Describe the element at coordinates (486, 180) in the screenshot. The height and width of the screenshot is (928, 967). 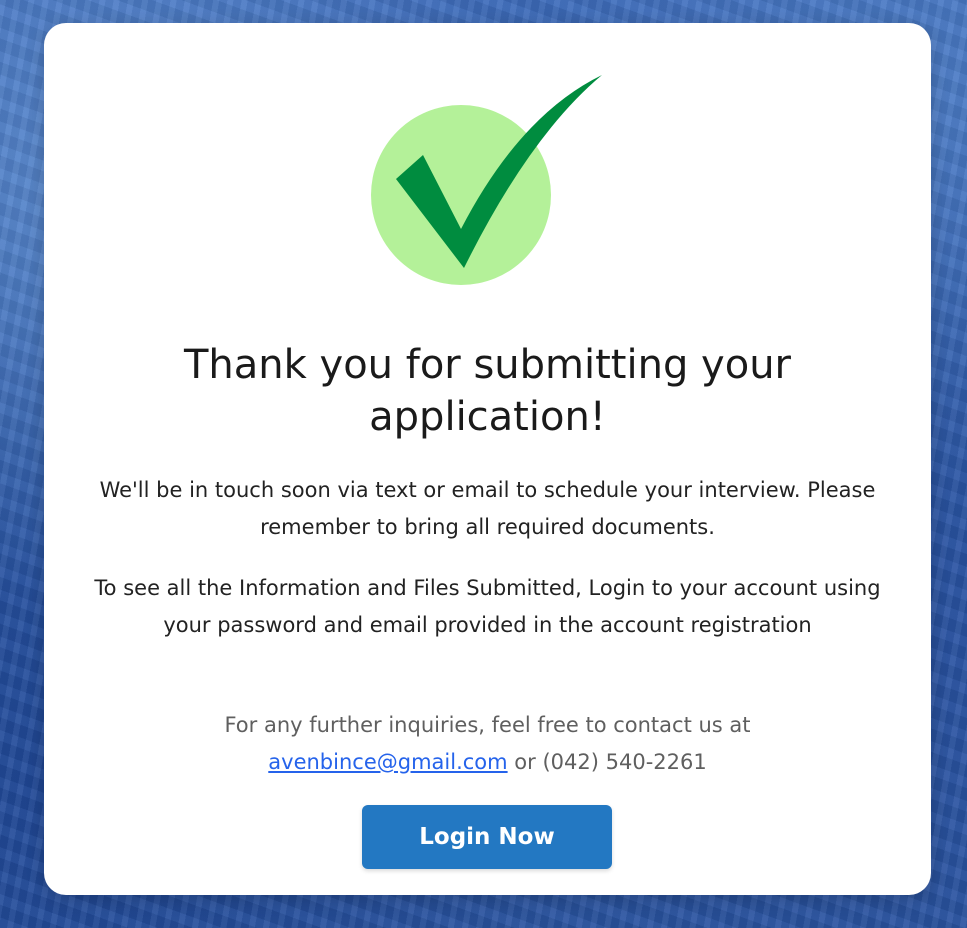
I see `checkmark-icon` at that location.